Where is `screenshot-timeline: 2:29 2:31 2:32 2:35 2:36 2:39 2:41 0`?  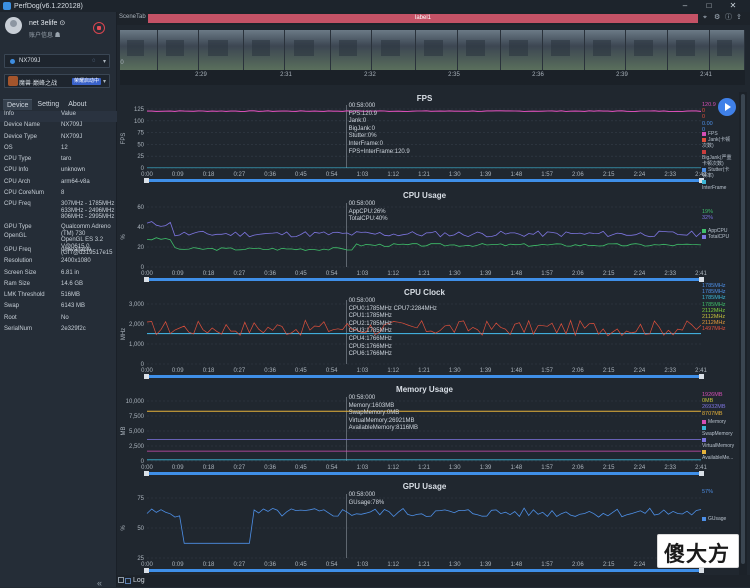 screenshot-timeline: 2:29 2:31 2:32 2:35 2:36 2:39 2:41 0 is located at coordinates (432, 57).